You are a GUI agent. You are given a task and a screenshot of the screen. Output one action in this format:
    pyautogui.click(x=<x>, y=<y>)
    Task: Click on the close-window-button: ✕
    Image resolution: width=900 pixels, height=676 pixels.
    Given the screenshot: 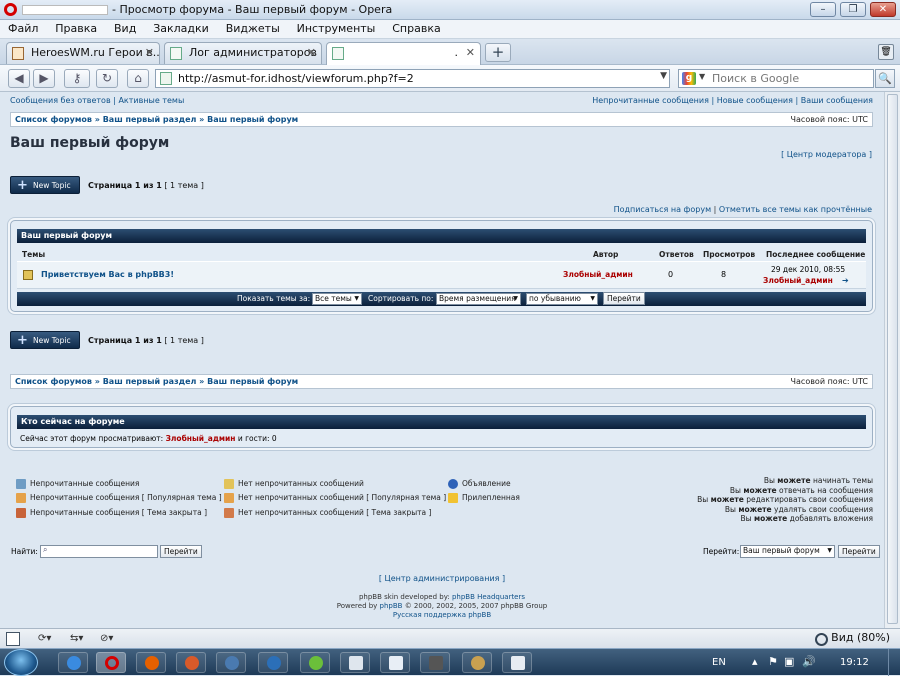 What is the action you would take?
    pyautogui.click(x=883, y=9)
    